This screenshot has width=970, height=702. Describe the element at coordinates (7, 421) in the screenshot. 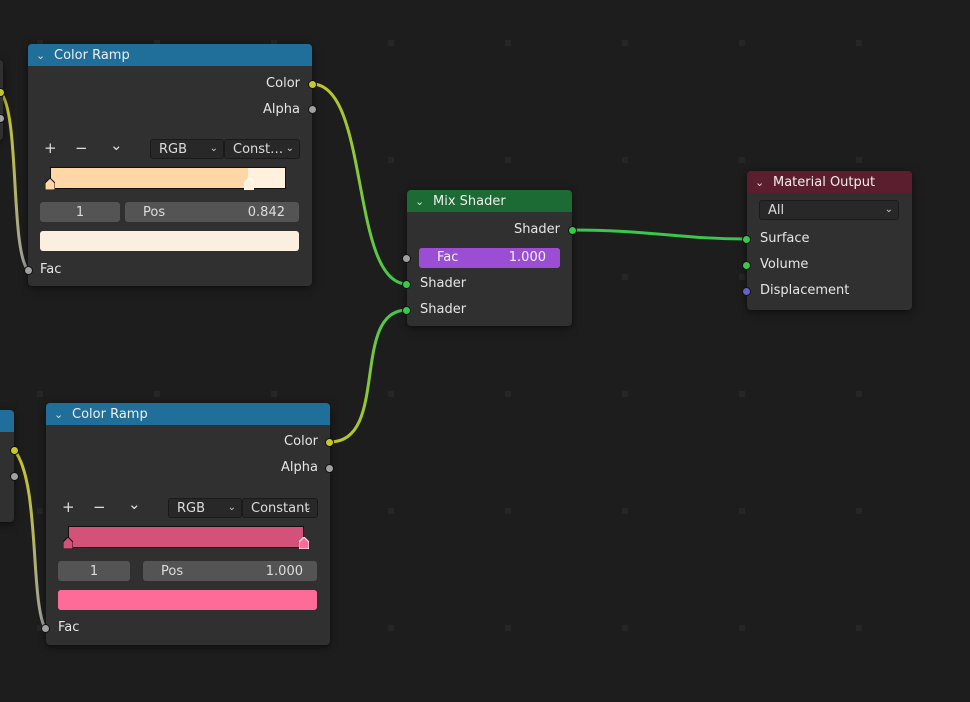

I see `offscreen-node-bottom-header` at that location.